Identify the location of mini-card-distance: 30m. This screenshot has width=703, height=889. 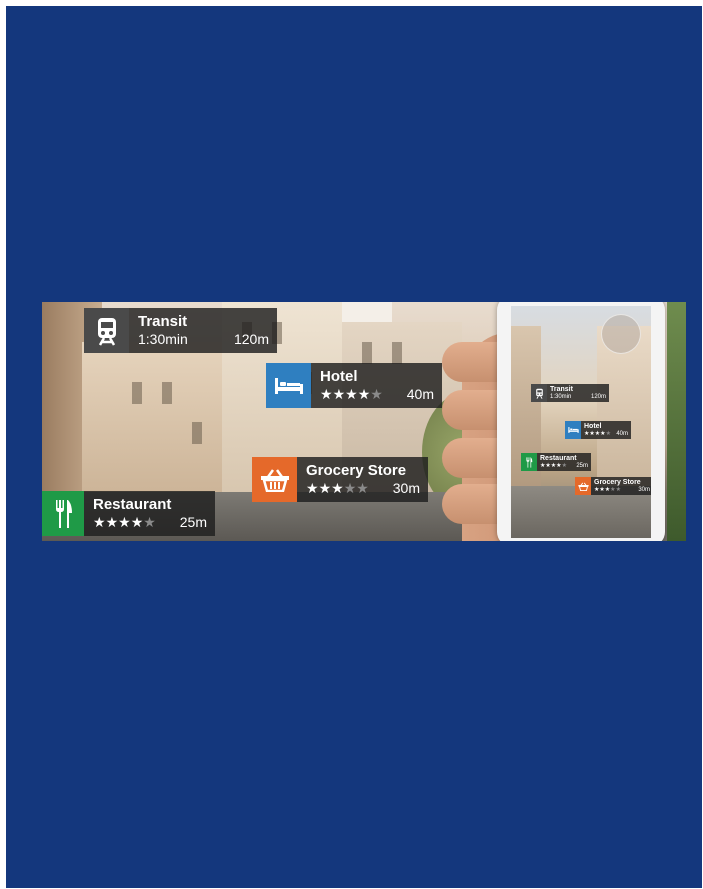
(644, 489).